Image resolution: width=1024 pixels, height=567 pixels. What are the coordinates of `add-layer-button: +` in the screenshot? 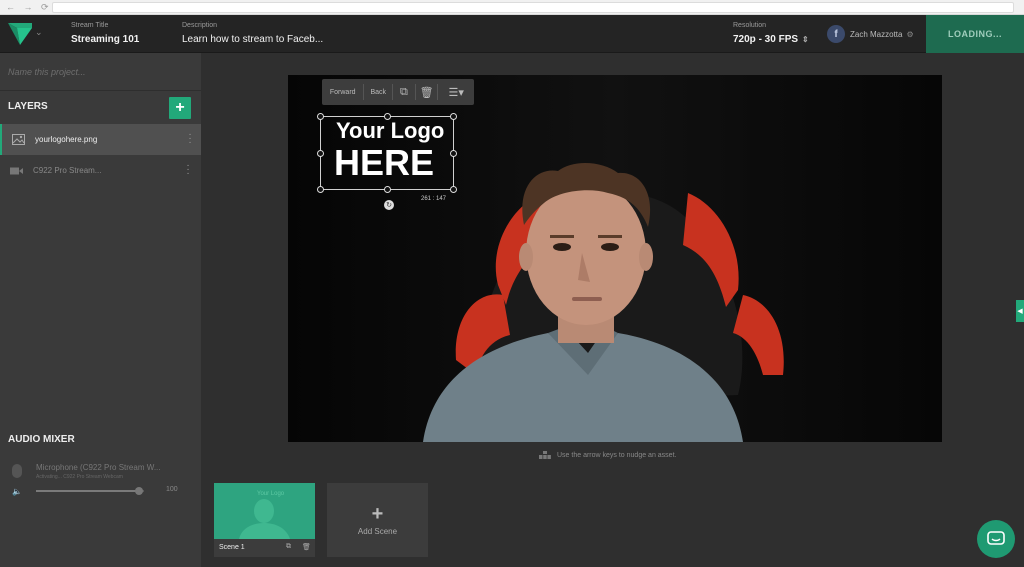 It's located at (180, 108).